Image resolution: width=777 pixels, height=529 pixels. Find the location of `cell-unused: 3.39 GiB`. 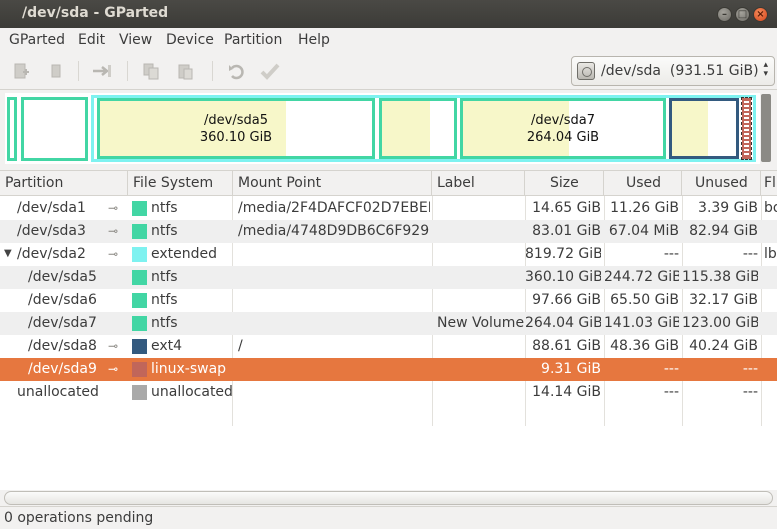

cell-unused: 3.39 GiB is located at coordinates (728, 208).